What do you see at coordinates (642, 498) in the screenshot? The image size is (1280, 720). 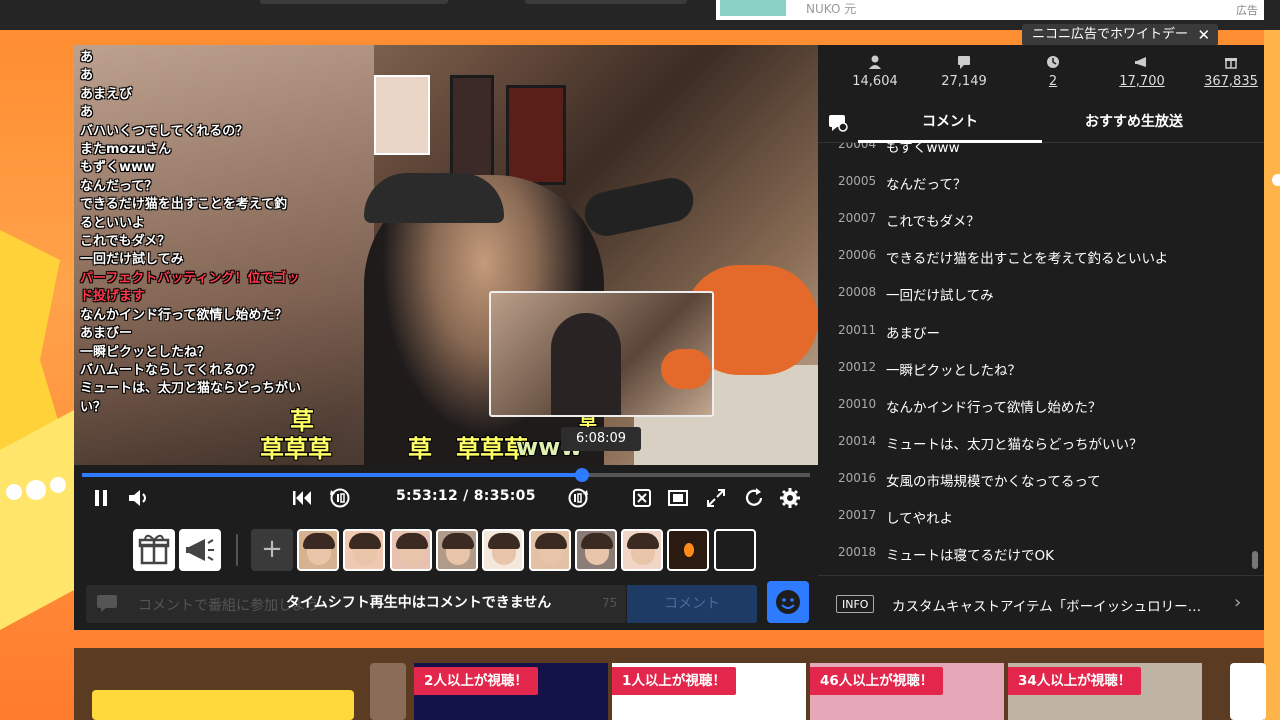 I see `cancel-icon` at bounding box center [642, 498].